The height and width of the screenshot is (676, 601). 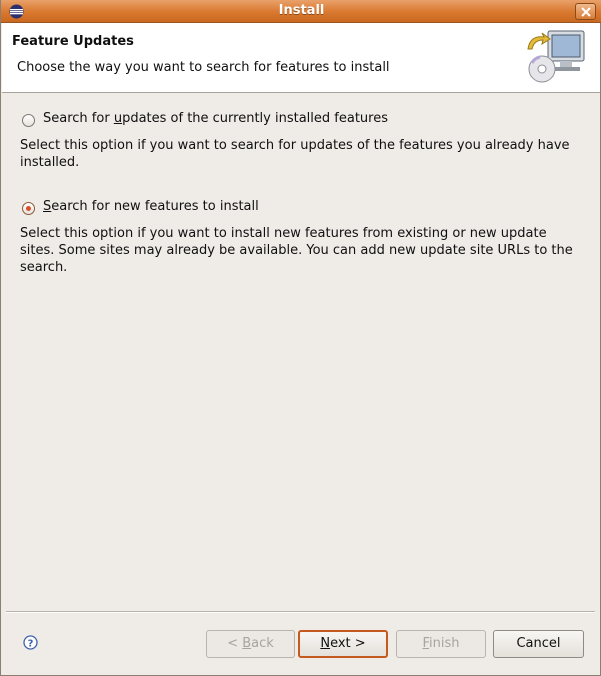 I want to click on window-title: Install, so click(x=301, y=10).